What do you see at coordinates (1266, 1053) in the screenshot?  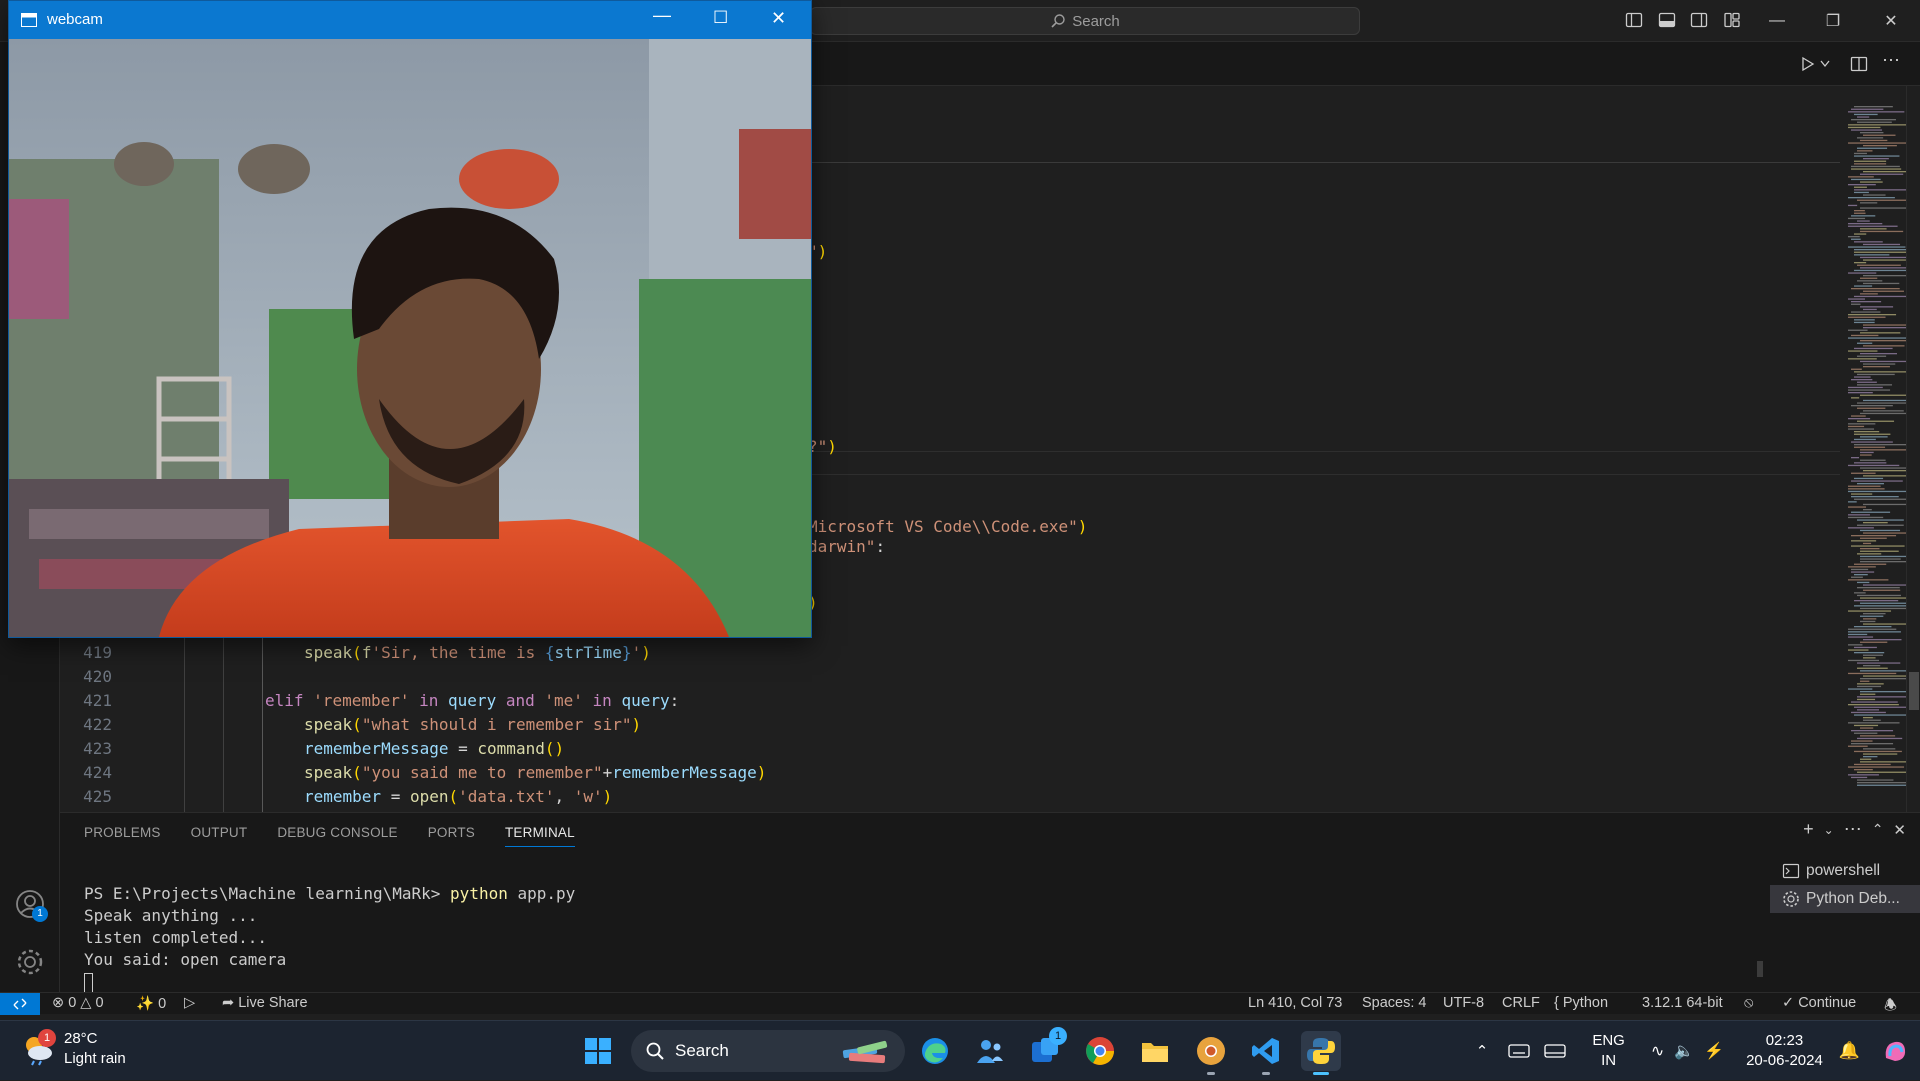 I see `taskbar-vscode` at bounding box center [1266, 1053].